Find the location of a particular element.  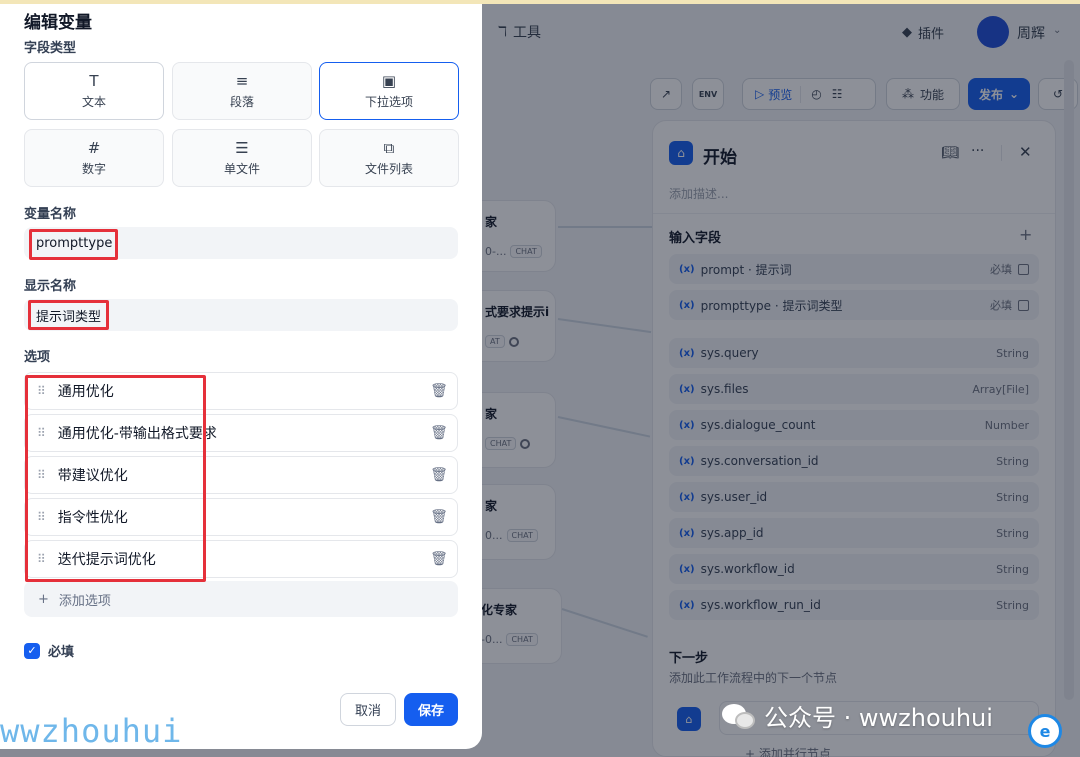

type-option-select: ▣ 下拉选项 is located at coordinates (389, 91).